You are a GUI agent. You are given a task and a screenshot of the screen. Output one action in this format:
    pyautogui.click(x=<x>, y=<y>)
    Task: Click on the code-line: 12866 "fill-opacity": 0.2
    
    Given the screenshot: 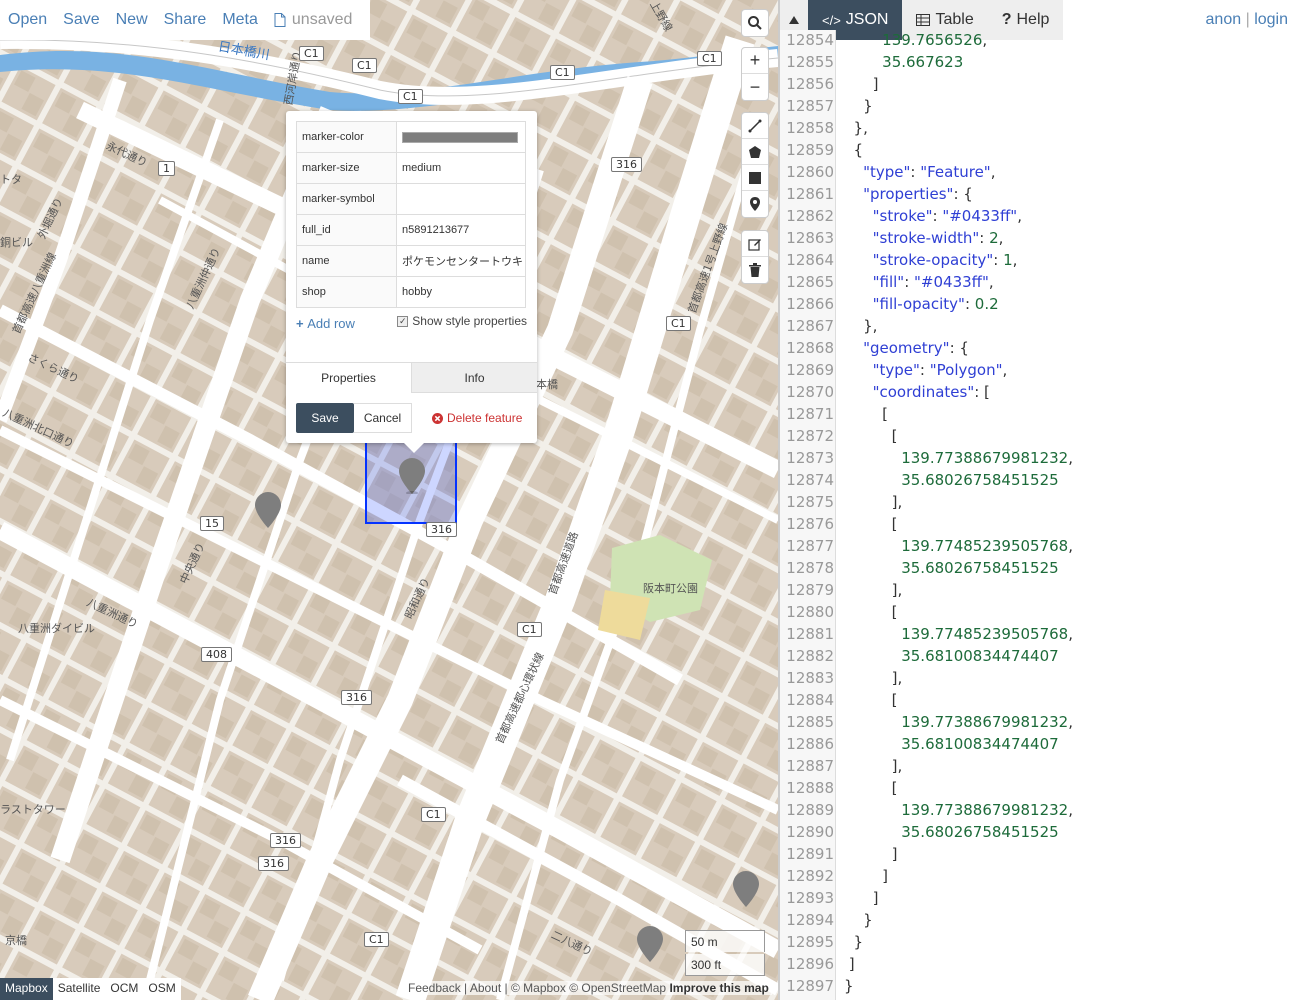 What is the action you would take?
    pyautogui.click(x=1038, y=304)
    